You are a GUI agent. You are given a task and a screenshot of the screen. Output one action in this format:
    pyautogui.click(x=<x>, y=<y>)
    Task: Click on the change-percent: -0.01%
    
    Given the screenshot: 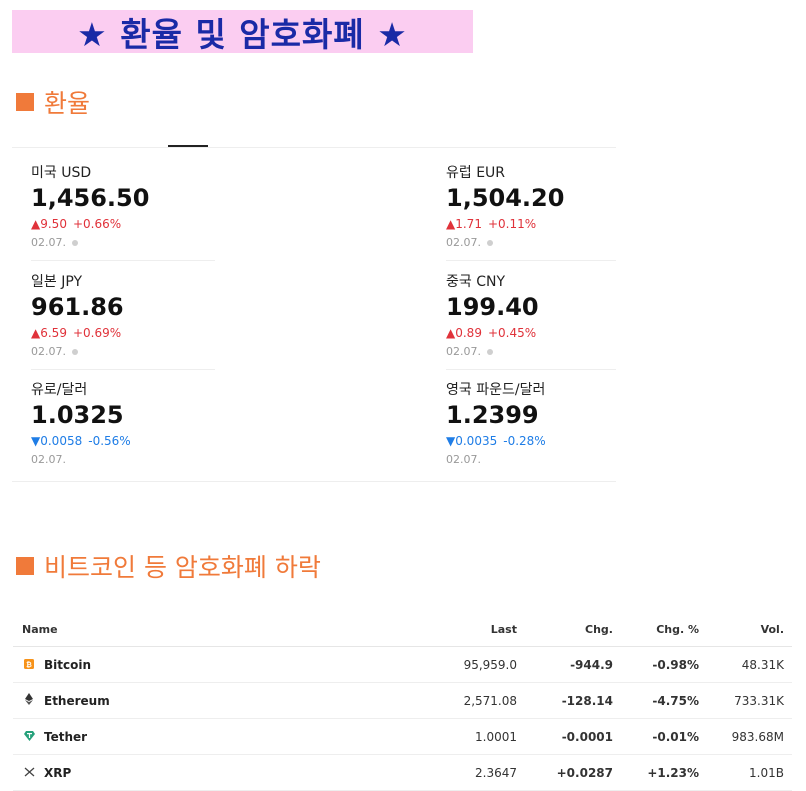 What is the action you would take?
    pyautogui.click(x=664, y=736)
    